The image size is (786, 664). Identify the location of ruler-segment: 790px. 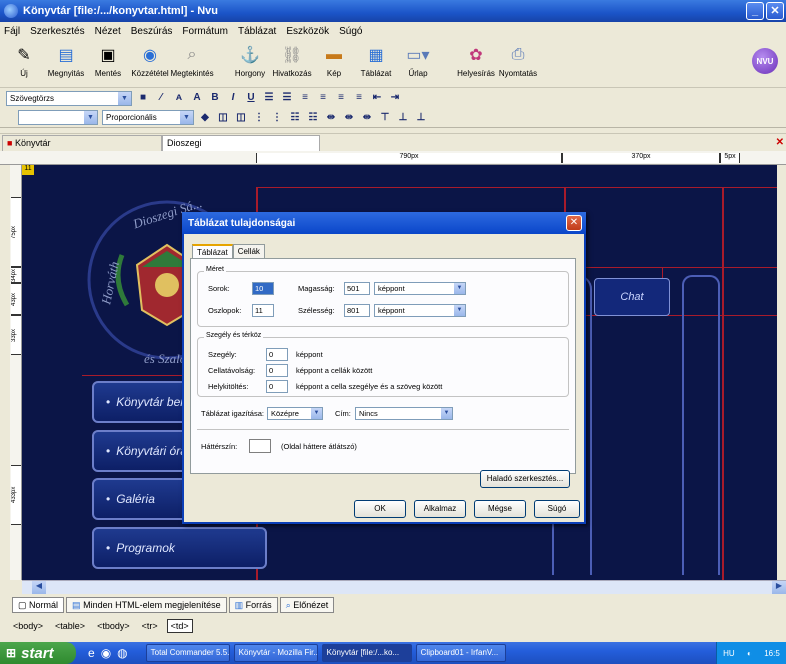
(409, 158).